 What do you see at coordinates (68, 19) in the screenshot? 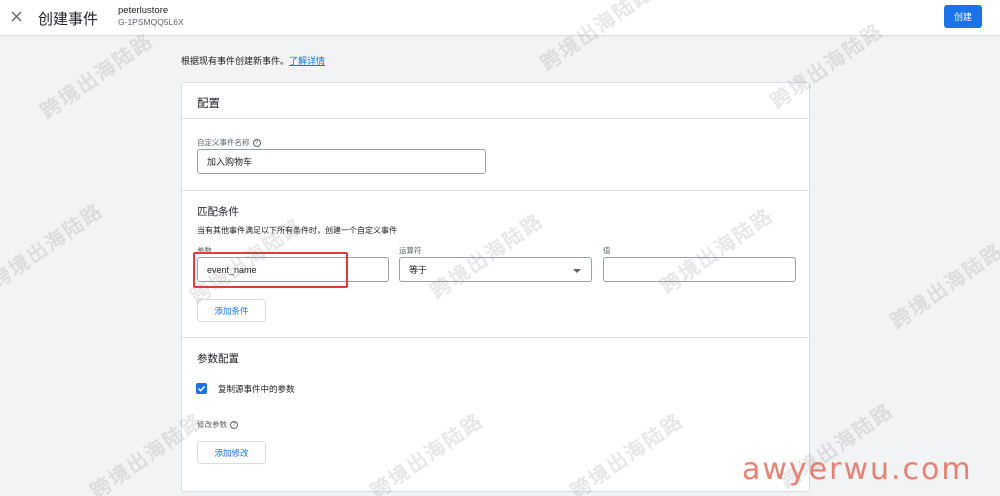
I see `page-title: 创建事件` at bounding box center [68, 19].